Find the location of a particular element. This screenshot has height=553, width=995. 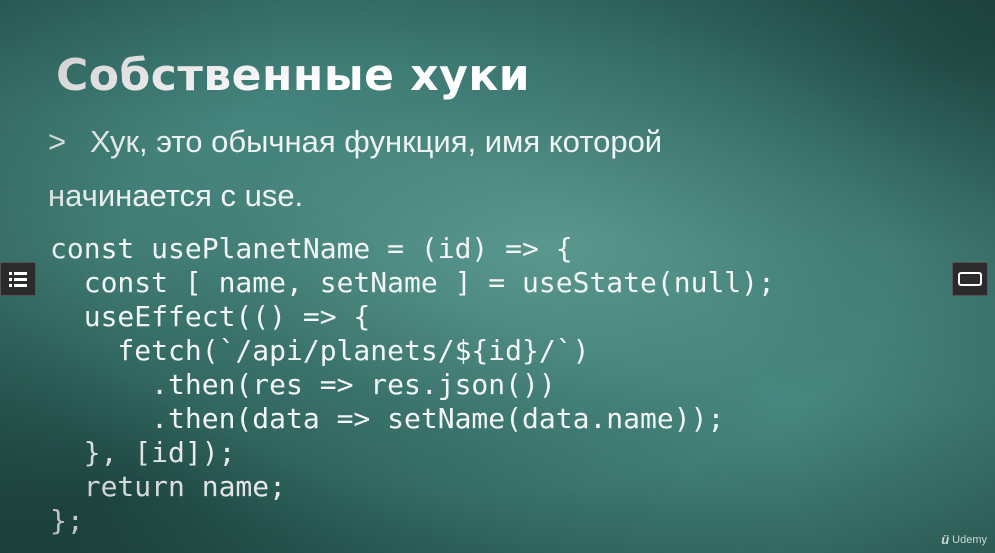

bullet-line-1: > Хук, это обычная функция, имя которой is located at coordinates (355, 142).